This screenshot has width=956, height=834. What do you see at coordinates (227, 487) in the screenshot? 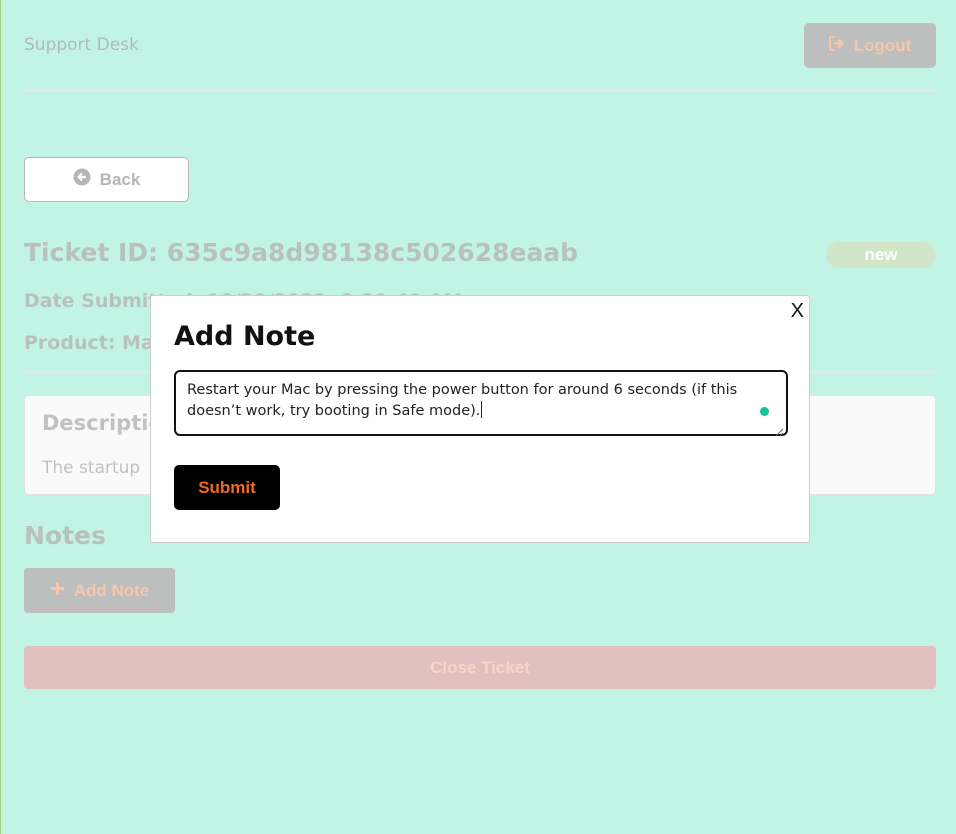
I see `submit-button: Submit` at bounding box center [227, 487].